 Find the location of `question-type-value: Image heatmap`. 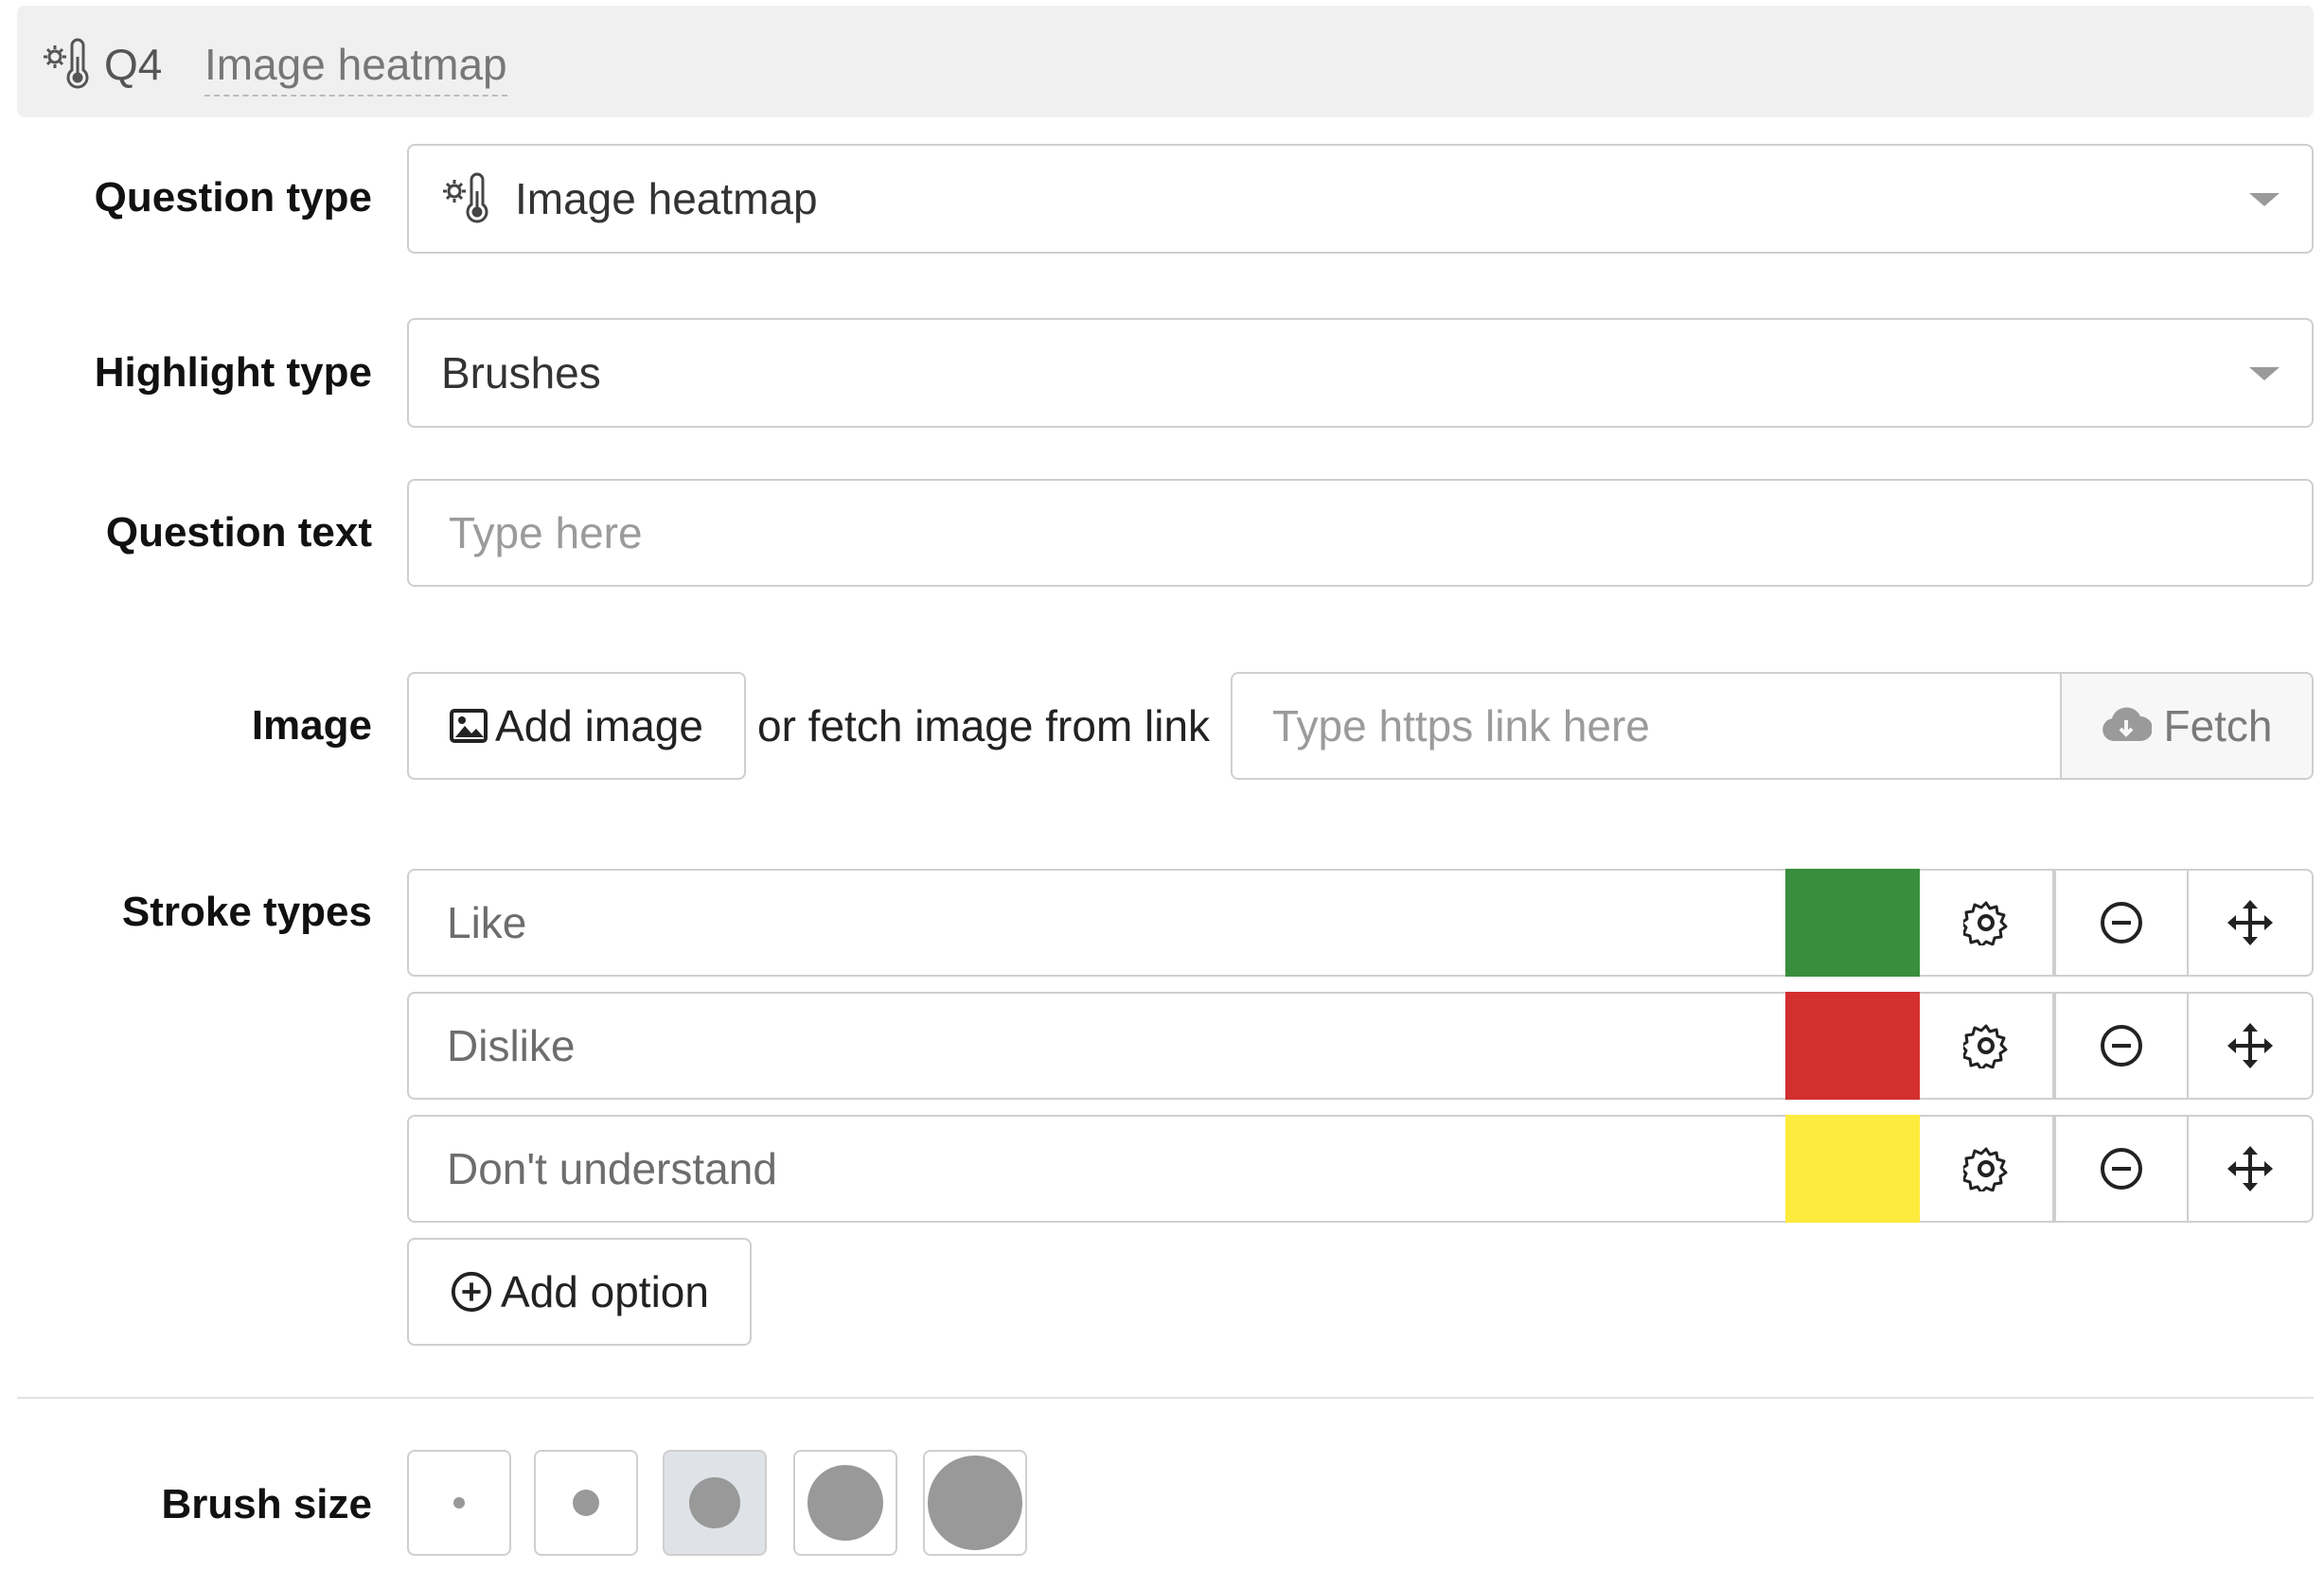

question-type-value: Image heatmap is located at coordinates (666, 199).